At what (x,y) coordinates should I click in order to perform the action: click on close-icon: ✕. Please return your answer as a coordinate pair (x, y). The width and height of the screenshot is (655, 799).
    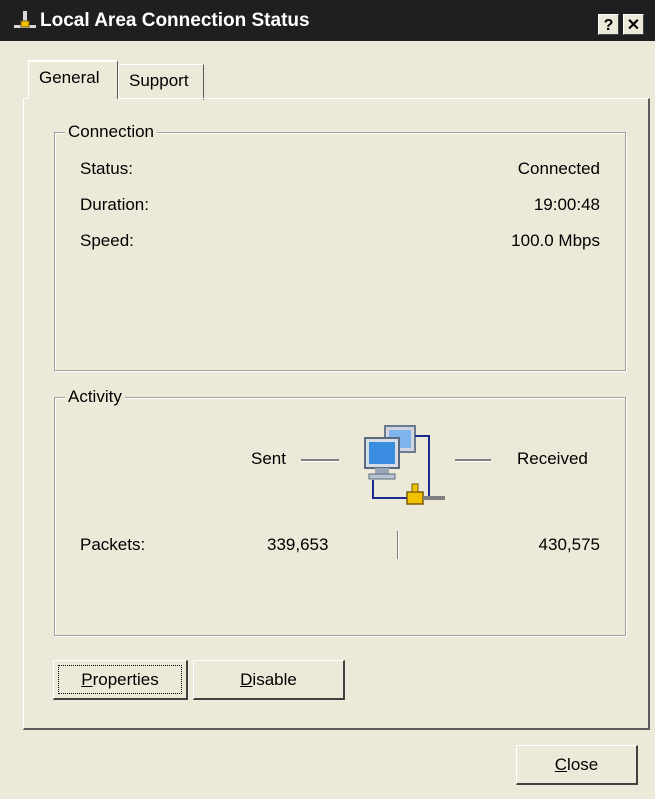
    Looking at the image, I should click on (633, 25).